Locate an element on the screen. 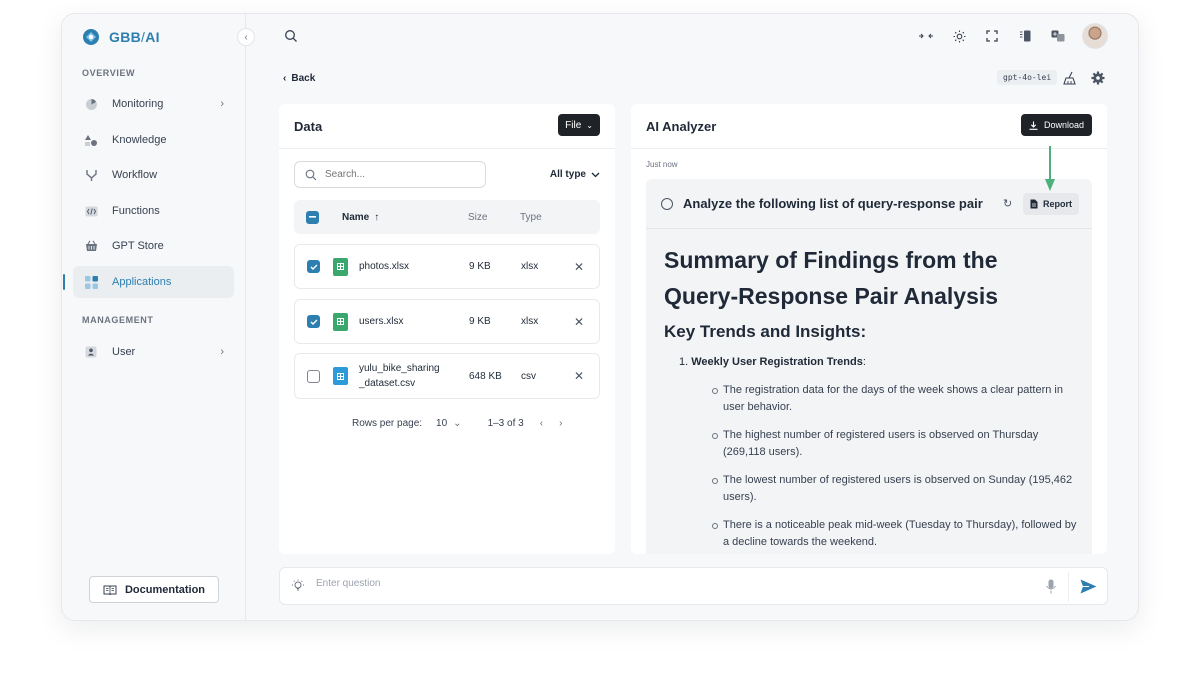 The width and height of the screenshot is (1200, 676). list-item-heading: 1. Weekly User Registration Trends: is located at coordinates (772, 362).